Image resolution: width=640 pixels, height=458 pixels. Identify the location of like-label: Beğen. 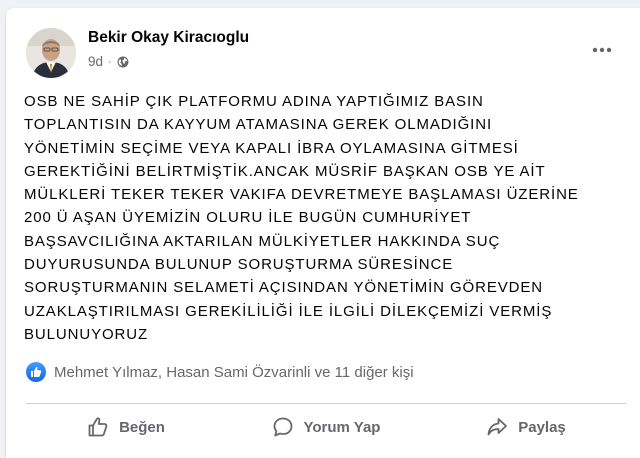
(142, 427).